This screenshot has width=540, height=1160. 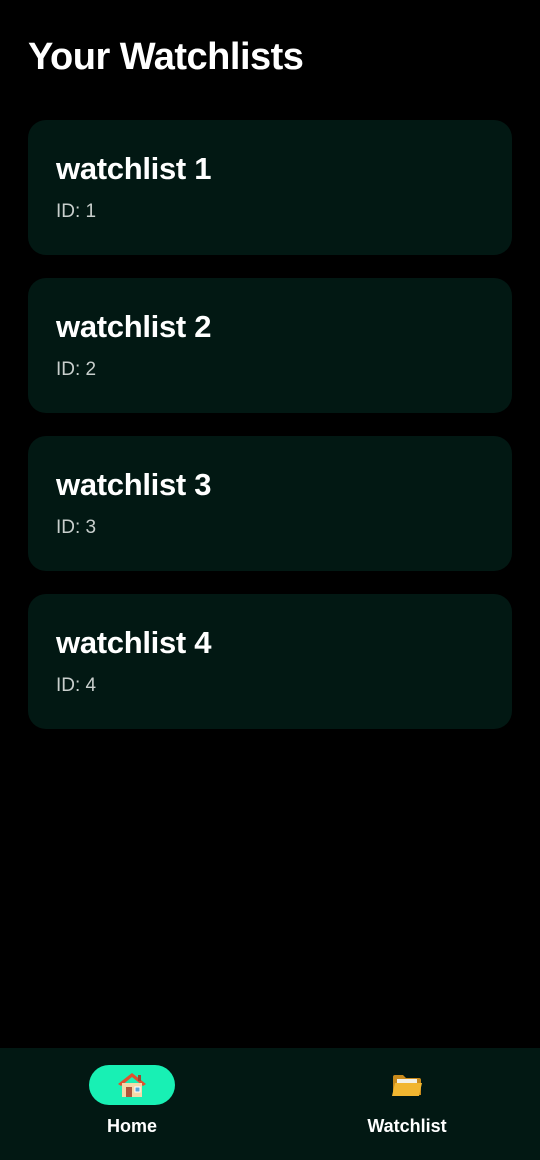 What do you see at coordinates (270, 503) in the screenshot?
I see `watchlist-card: watchlist 3 ID: 3` at bounding box center [270, 503].